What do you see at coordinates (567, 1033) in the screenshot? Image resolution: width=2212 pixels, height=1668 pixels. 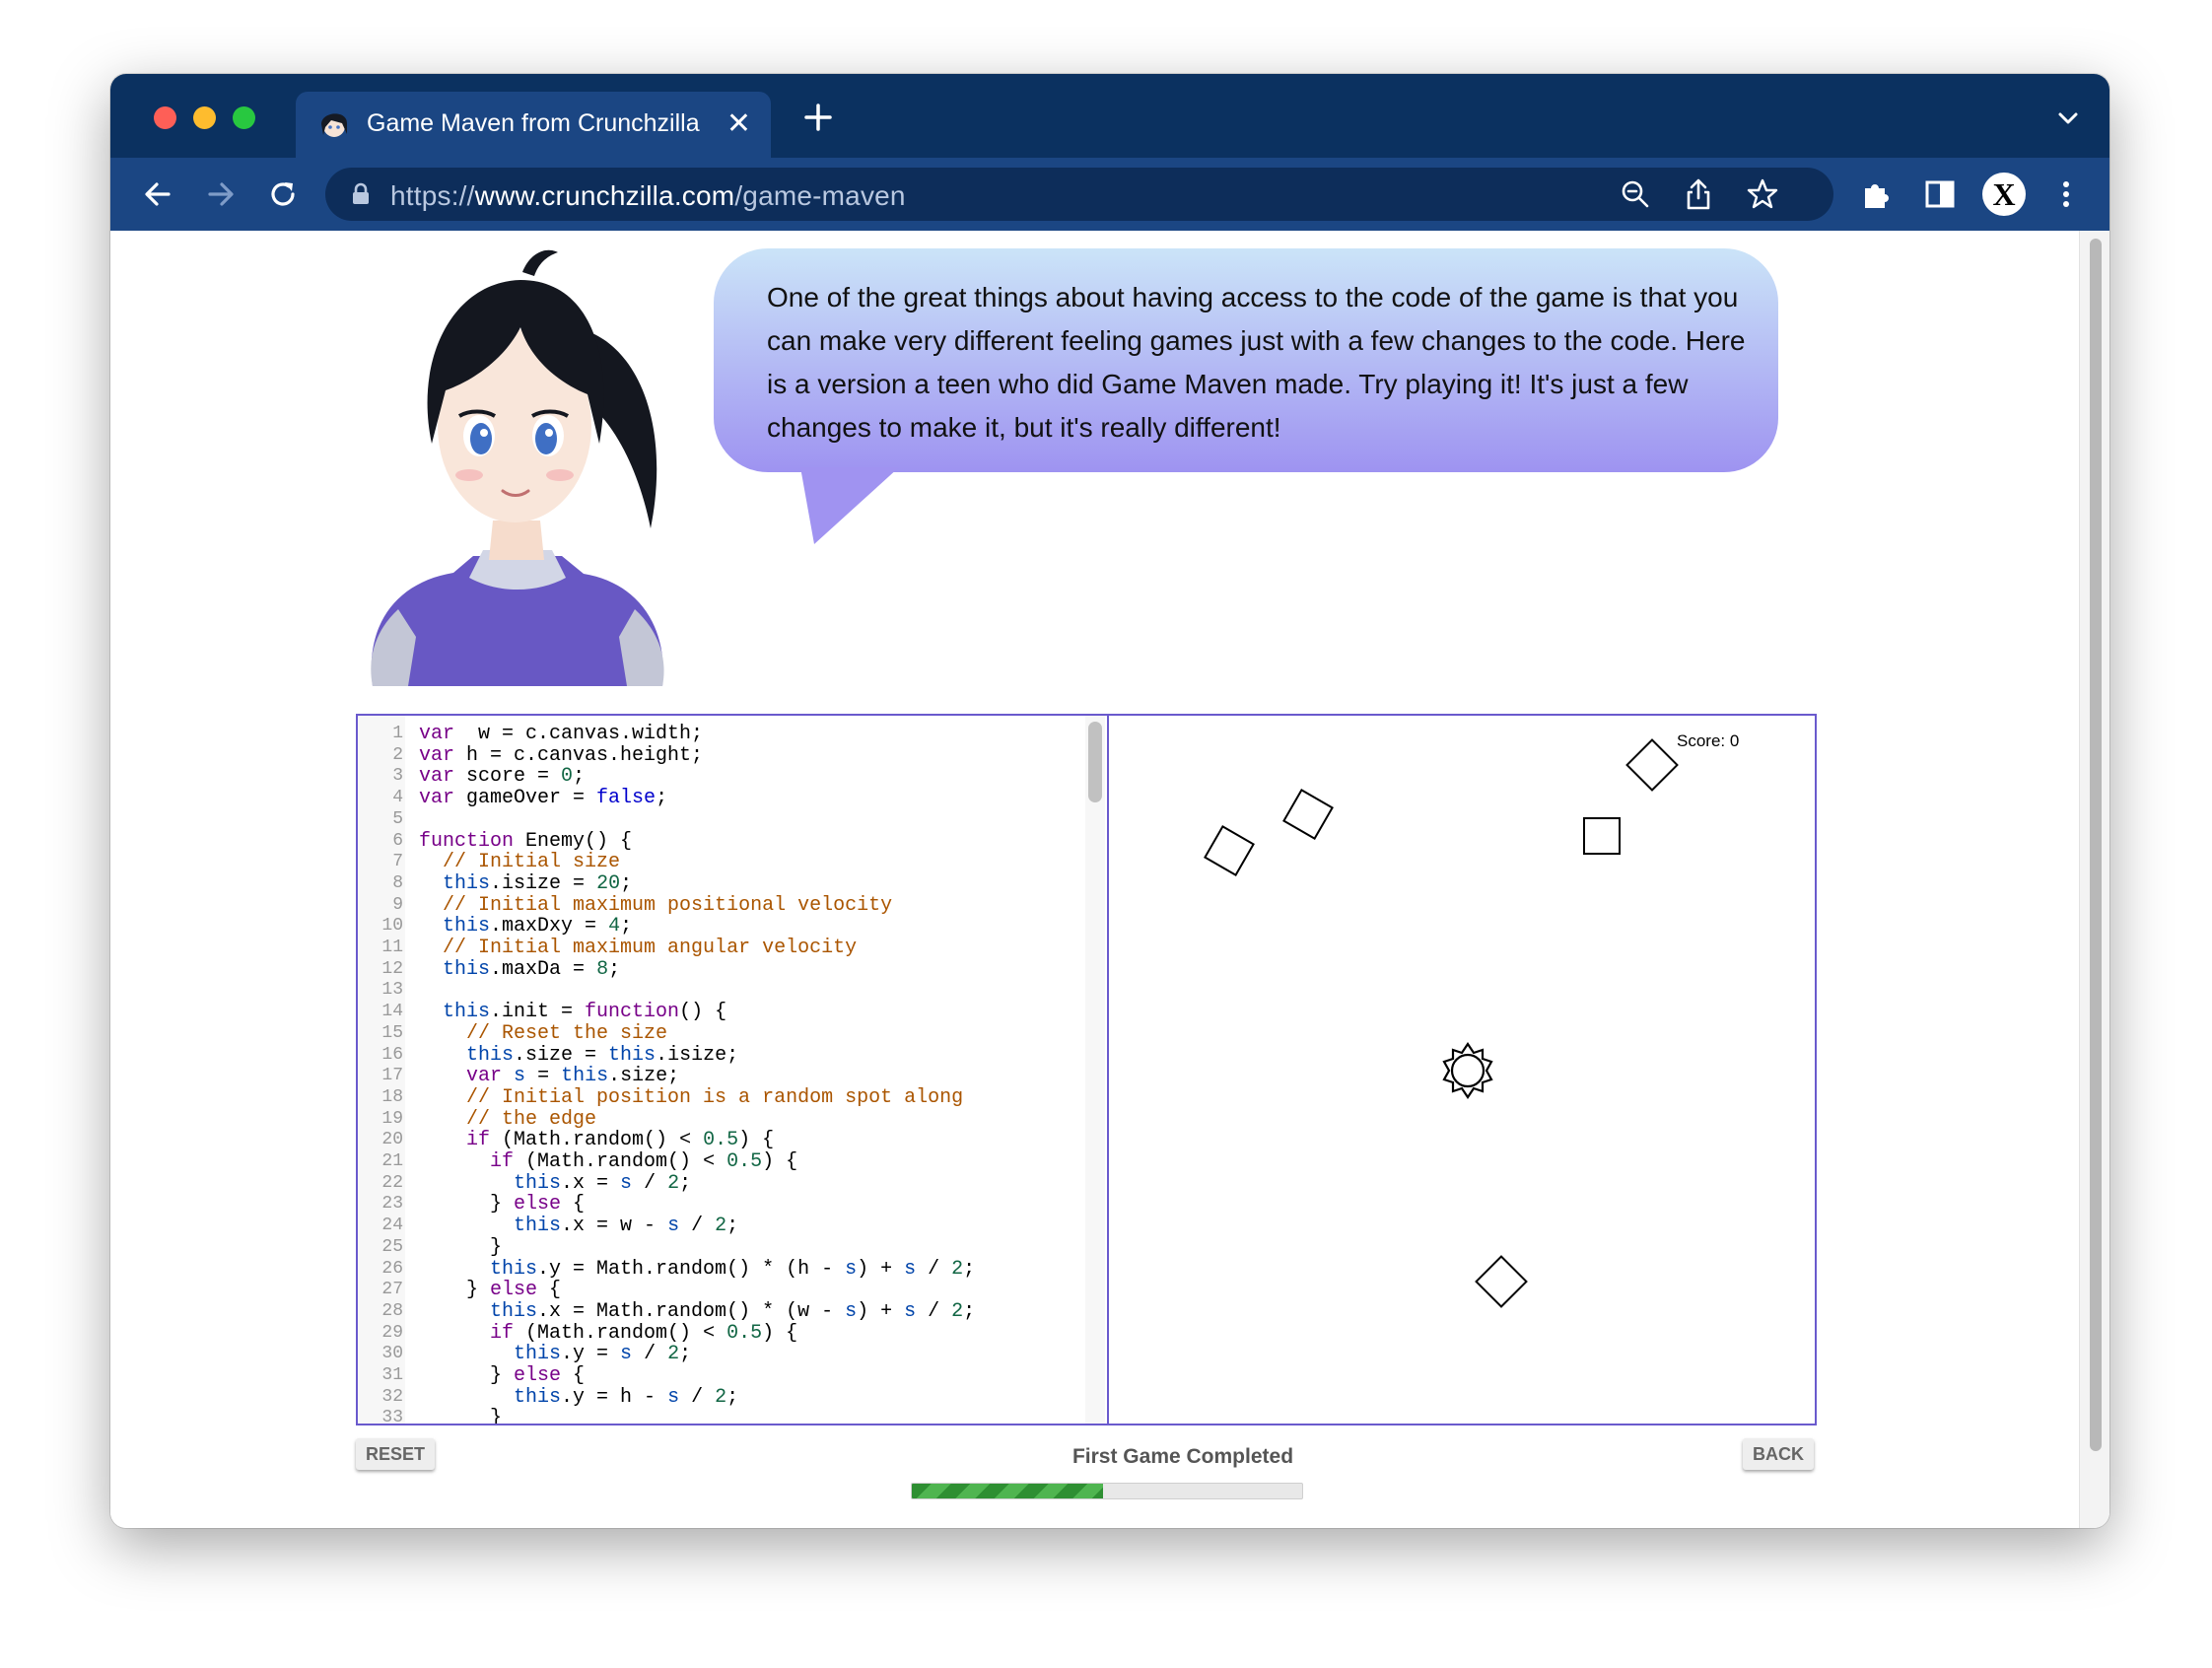 I see `code-text: // Reset the size` at bounding box center [567, 1033].